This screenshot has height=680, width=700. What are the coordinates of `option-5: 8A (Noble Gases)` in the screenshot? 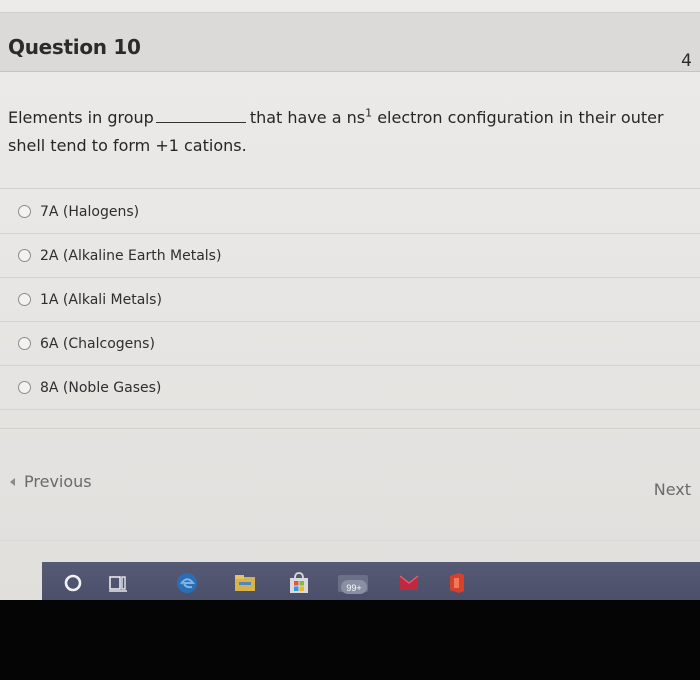 It's located at (350, 388).